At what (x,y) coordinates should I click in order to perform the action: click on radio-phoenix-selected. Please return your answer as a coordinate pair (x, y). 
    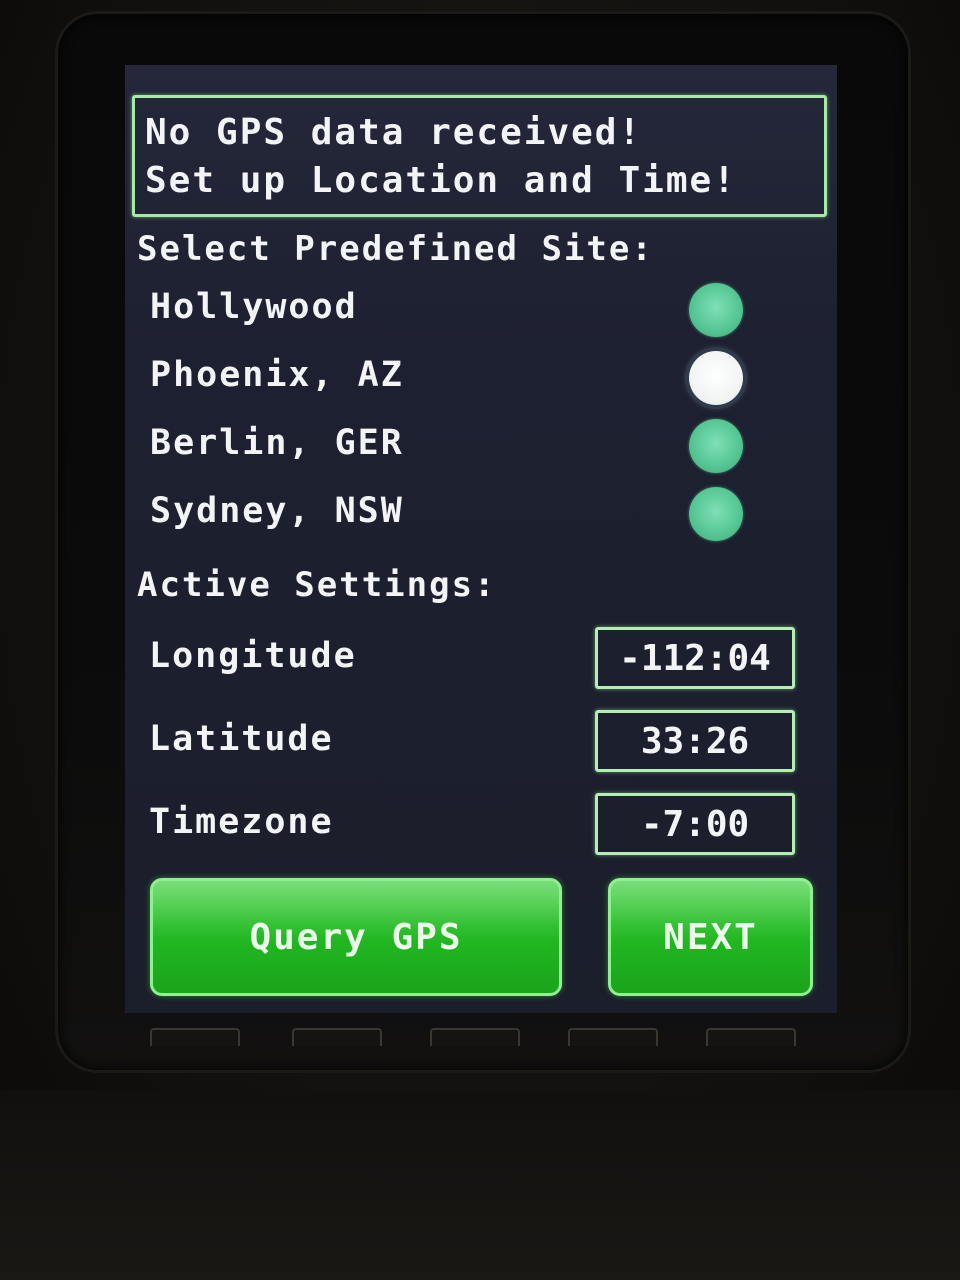
    Looking at the image, I should click on (716, 378).